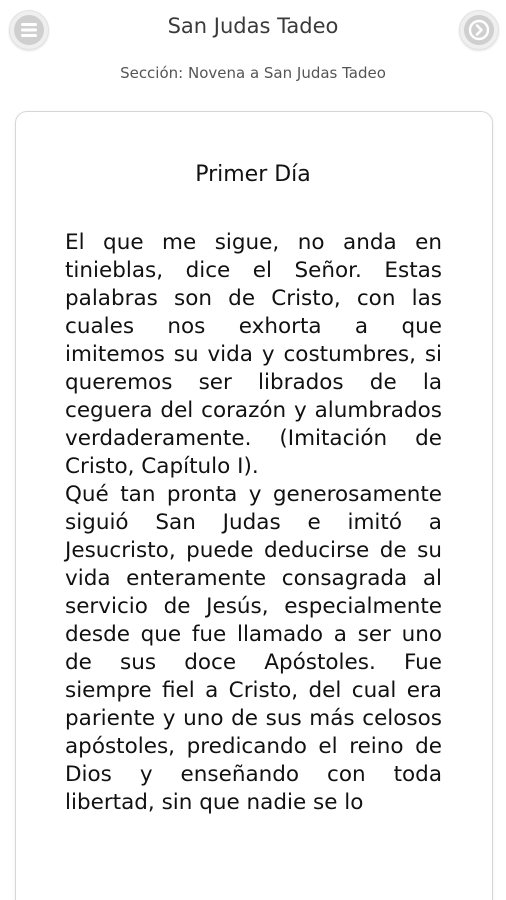 Image resolution: width=506 pixels, height=900 pixels. I want to click on back-arrow-icon, so click(479, 30).